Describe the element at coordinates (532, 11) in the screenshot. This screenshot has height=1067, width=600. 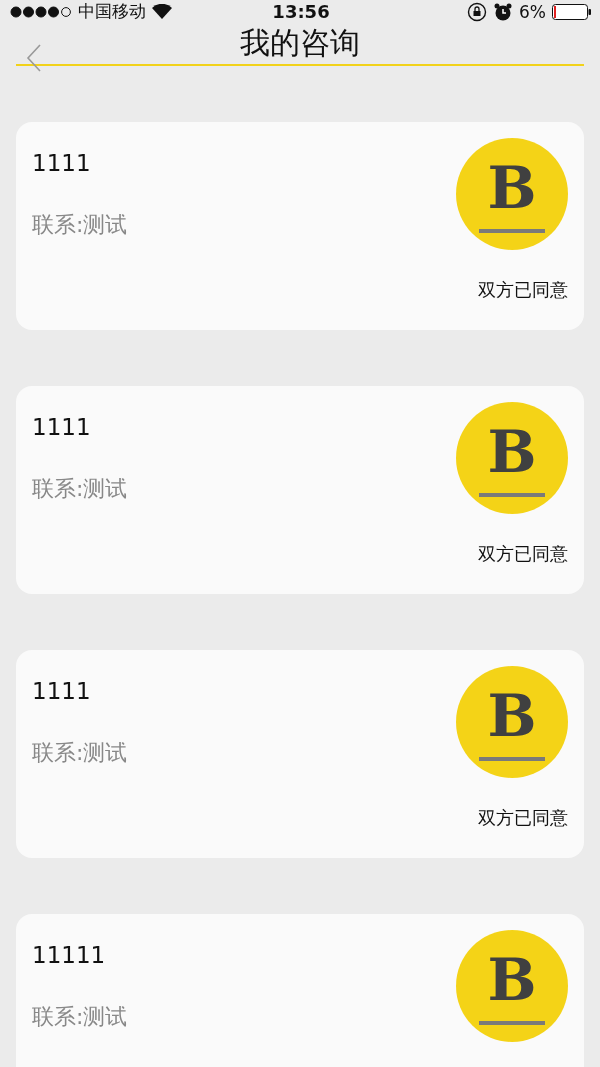
I see `battery-percent: 6%` at that location.